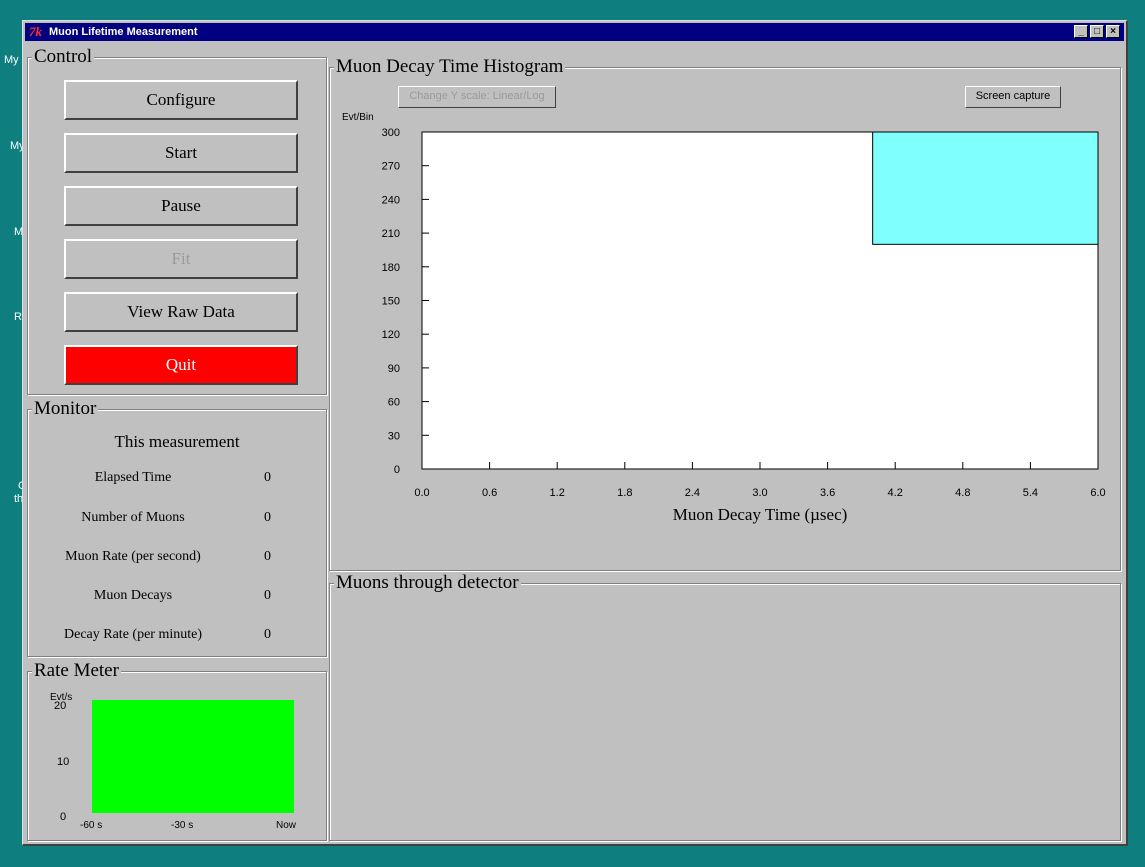  What do you see at coordinates (391, 234) in the screenshot?
I see `y-tick-label: 210` at bounding box center [391, 234].